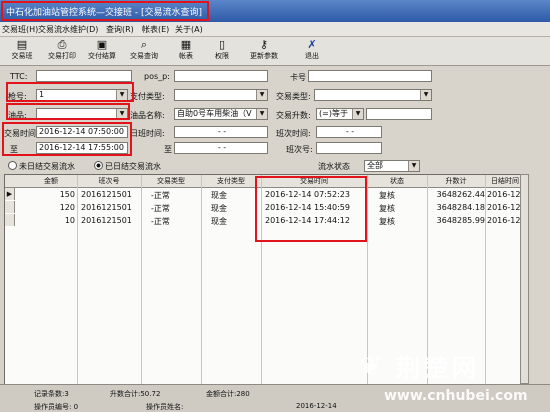  I want to click on tool-exit-button: ✗ 退出, so click(312, 51).